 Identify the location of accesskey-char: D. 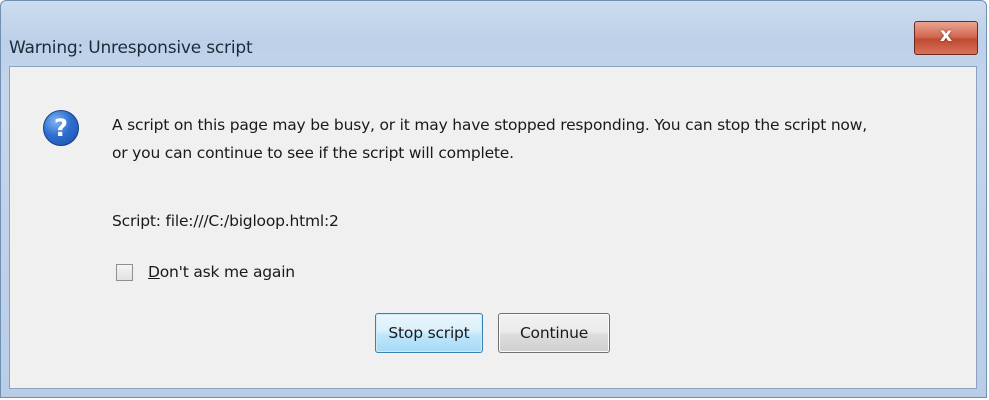
(154, 272).